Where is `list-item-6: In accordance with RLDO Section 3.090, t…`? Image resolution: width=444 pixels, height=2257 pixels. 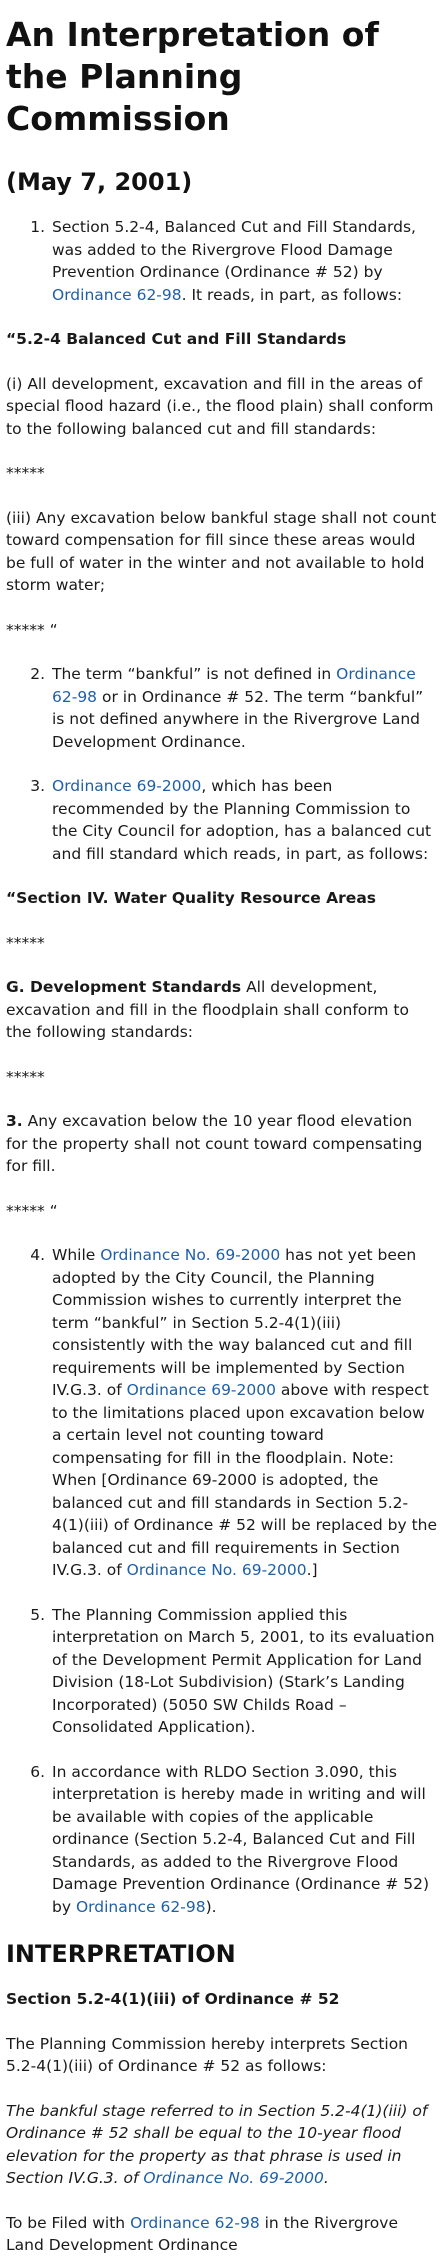 list-item-6: In accordance with RLDO Section 3.090, t… is located at coordinates (244, 1840).